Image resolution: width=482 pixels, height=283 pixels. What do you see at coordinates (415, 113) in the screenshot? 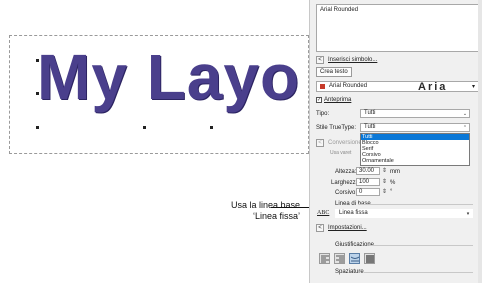
I see `type-select: Tutti ⌄` at bounding box center [415, 113].